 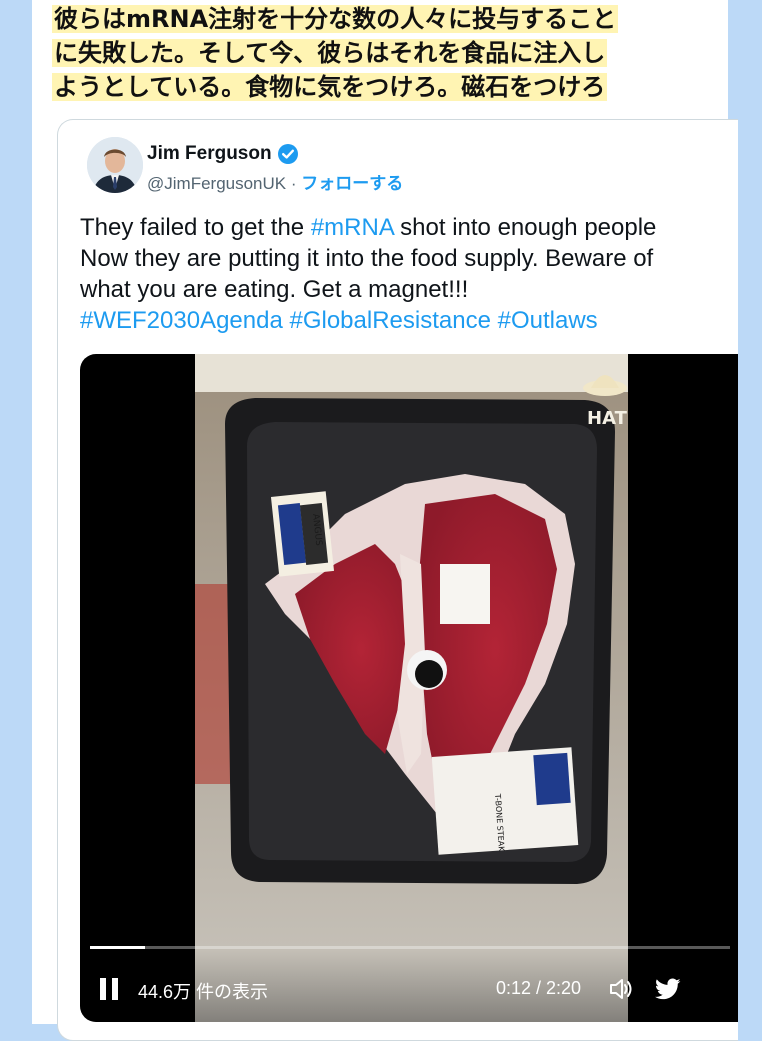 What do you see at coordinates (216, 183) in the screenshot?
I see `author-handle: @JimFergusonUK` at bounding box center [216, 183].